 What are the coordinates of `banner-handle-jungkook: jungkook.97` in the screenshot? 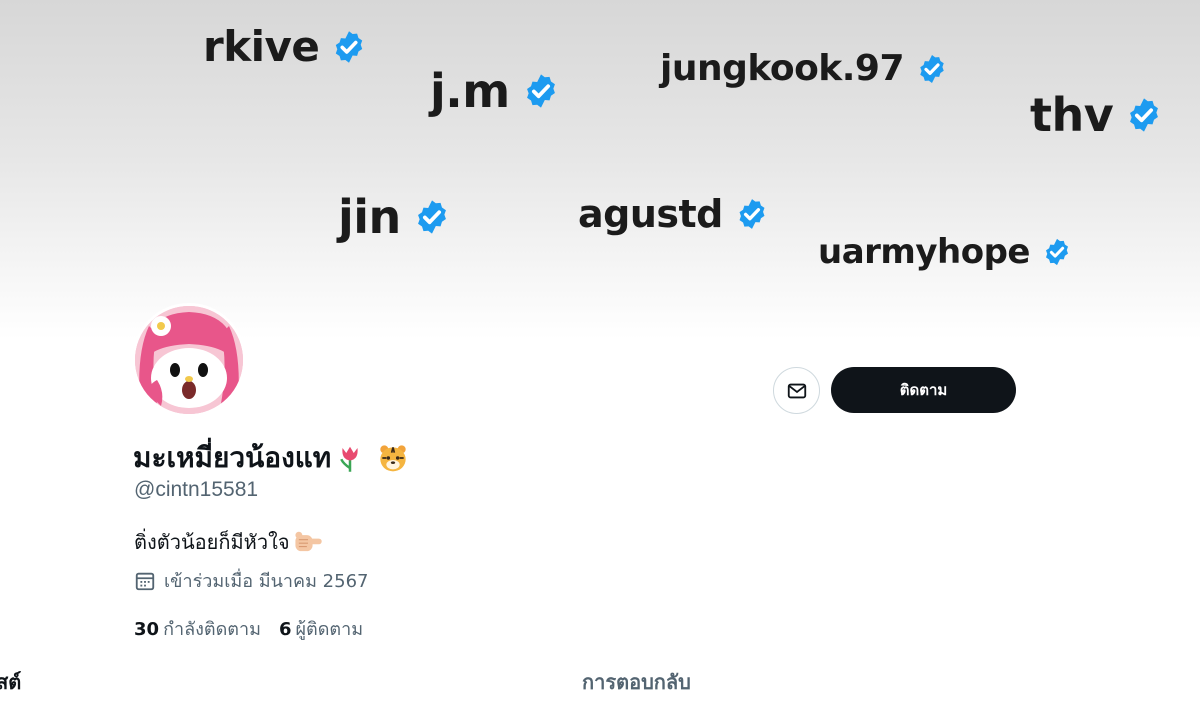 It's located at (804, 68).